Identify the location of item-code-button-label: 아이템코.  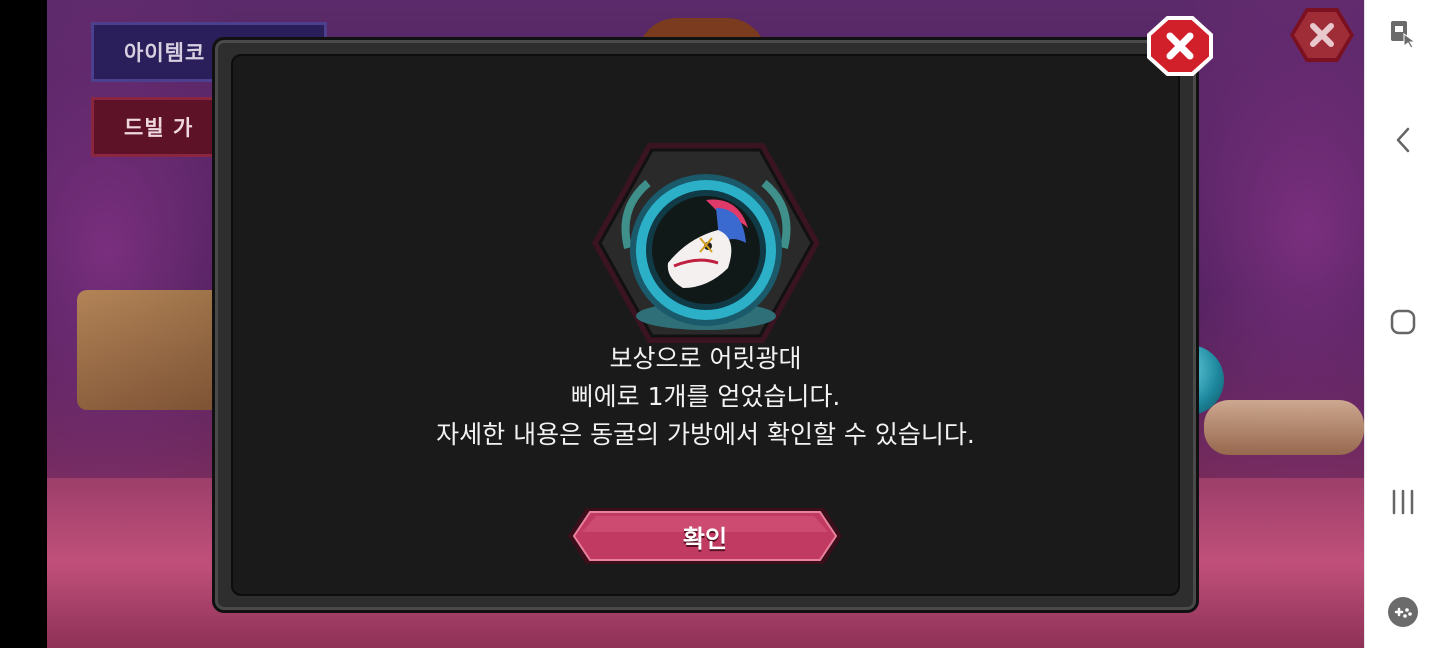
(165, 53).